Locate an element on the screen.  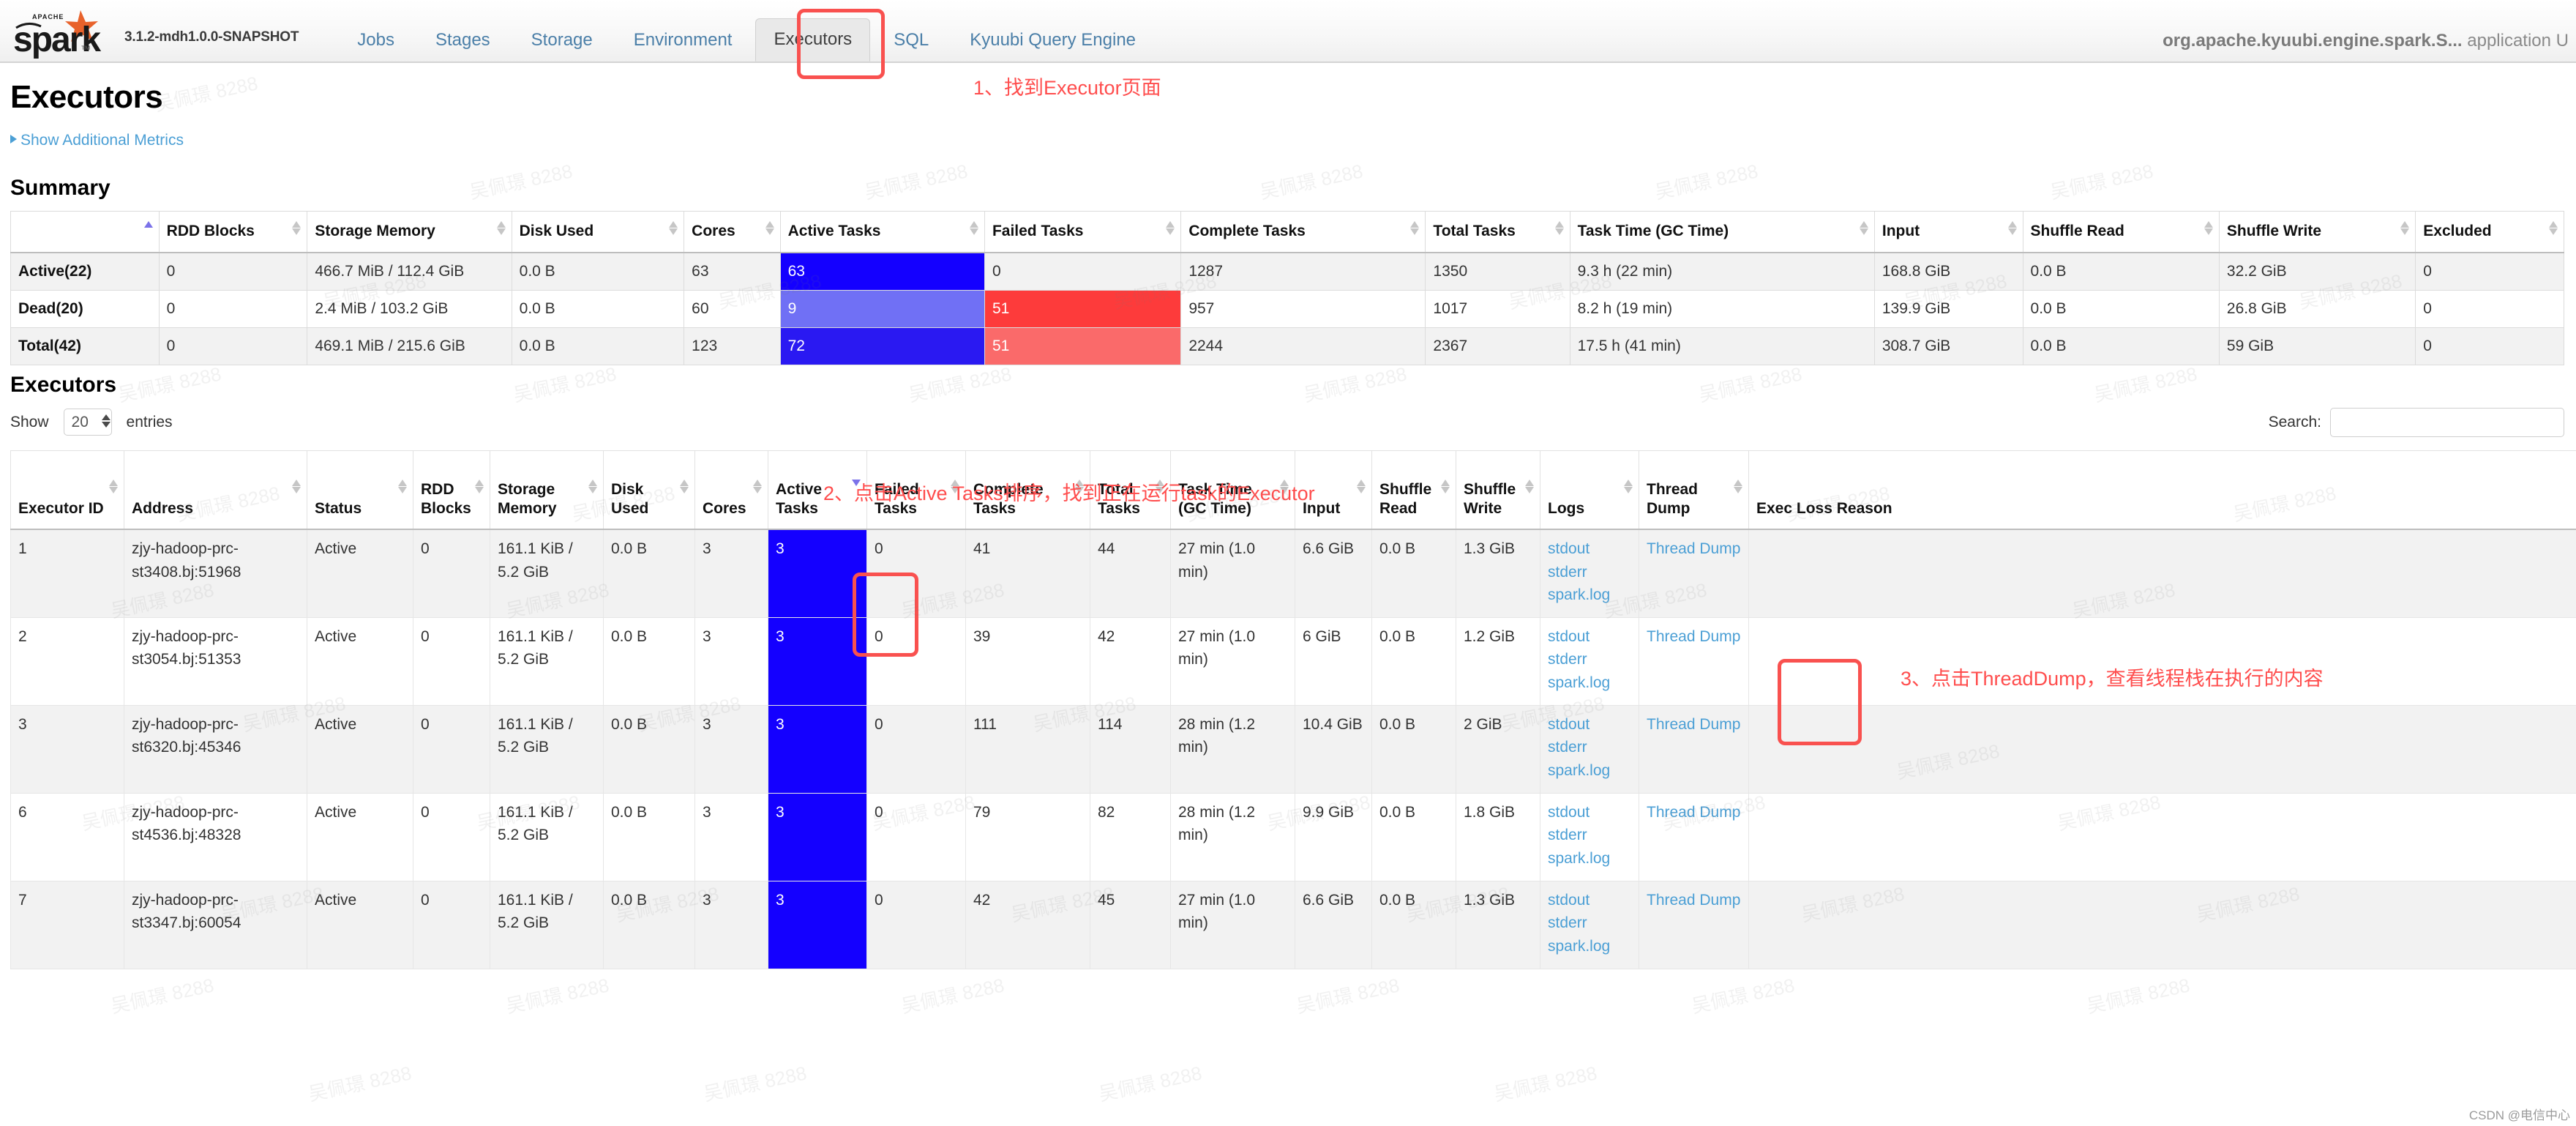
exec-col-status: Status is located at coordinates (360, 490).